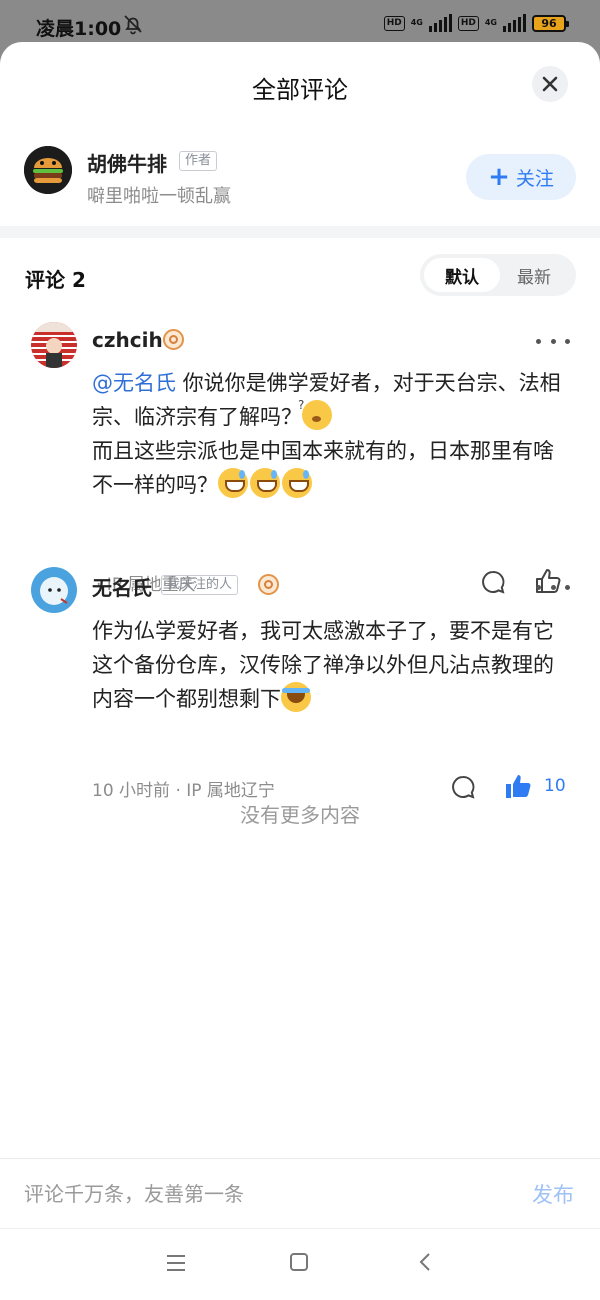  I want to click on following-badge: 我关注的人, so click(200, 585).